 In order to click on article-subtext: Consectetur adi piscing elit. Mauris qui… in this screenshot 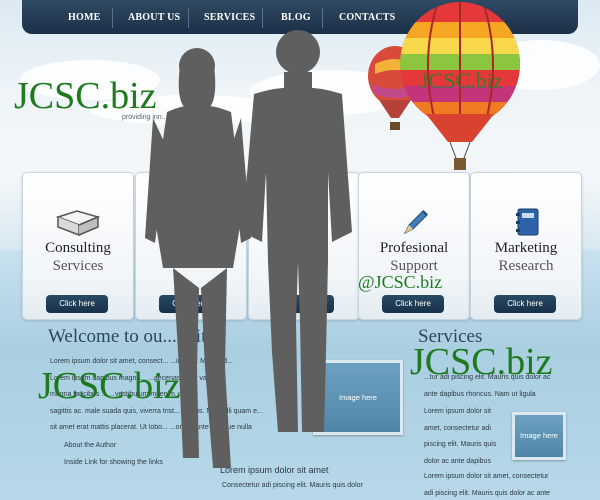, I will do `click(292, 485)`.